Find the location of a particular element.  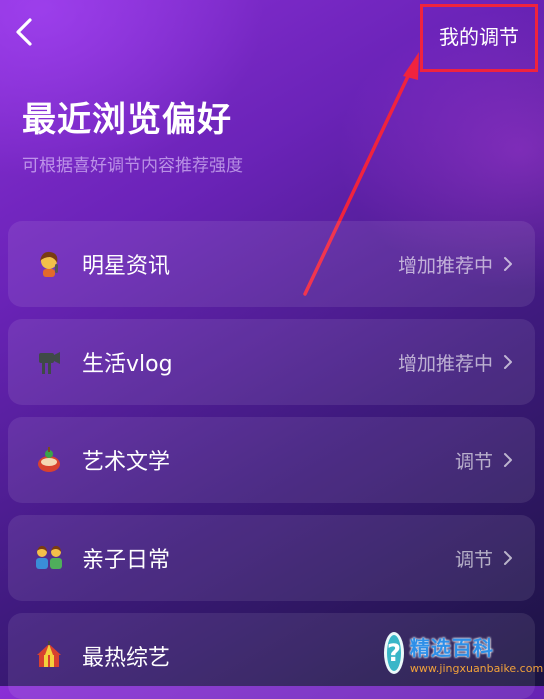

watermark-url: www.jingxuanbaike.com is located at coordinates (476, 668).